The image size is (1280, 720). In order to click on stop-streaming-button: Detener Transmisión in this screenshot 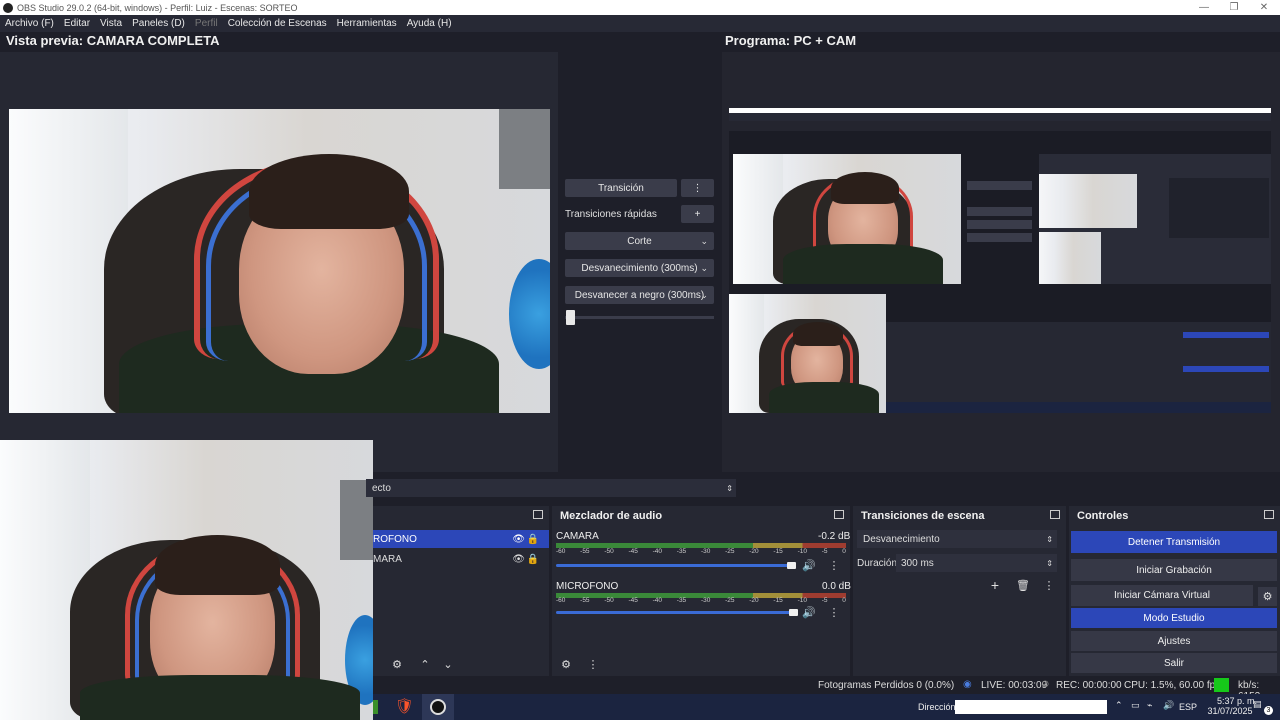, I will do `click(1174, 542)`.